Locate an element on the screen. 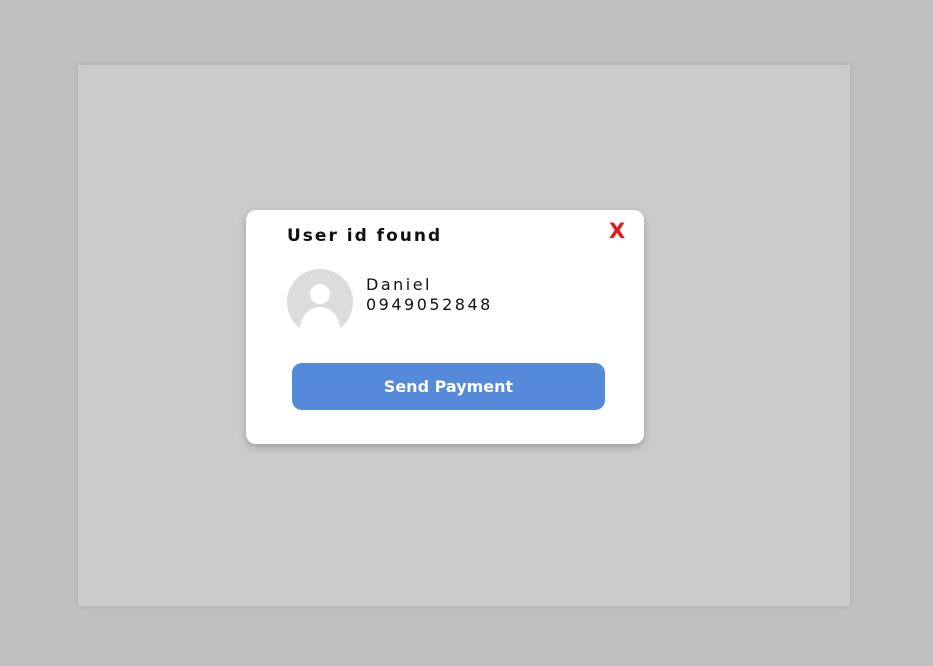 The image size is (933, 666). dialog-title: User id found is located at coordinates (365, 236).